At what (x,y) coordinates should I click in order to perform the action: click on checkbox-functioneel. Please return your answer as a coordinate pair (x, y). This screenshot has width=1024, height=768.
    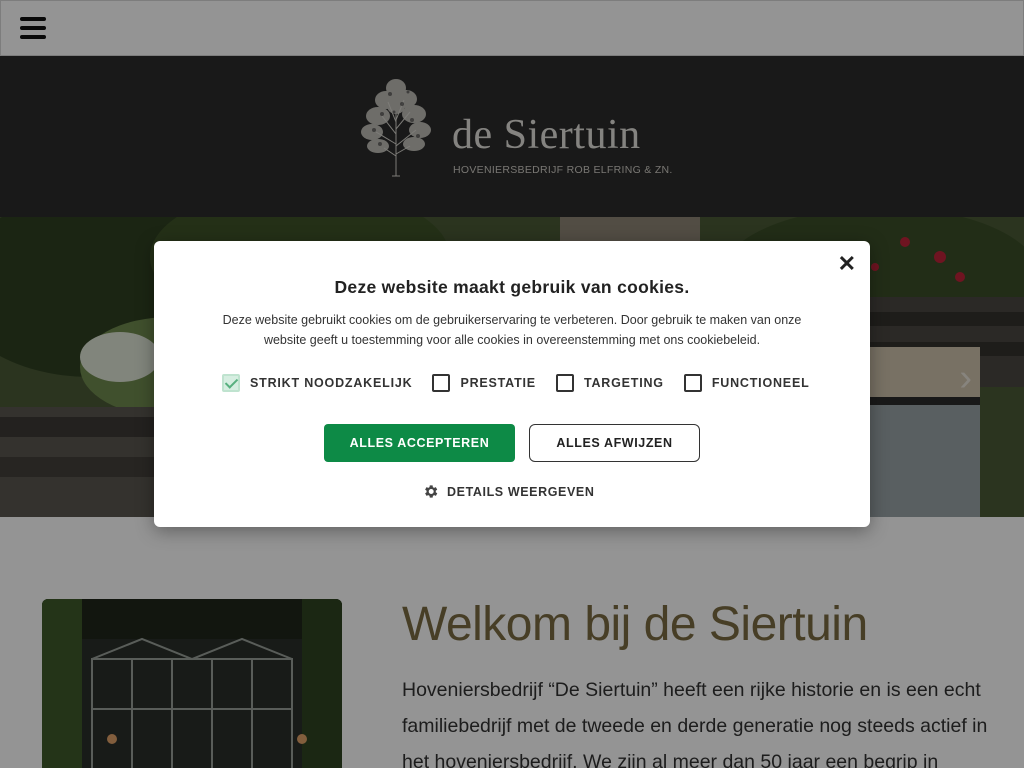
    Looking at the image, I should click on (692, 383).